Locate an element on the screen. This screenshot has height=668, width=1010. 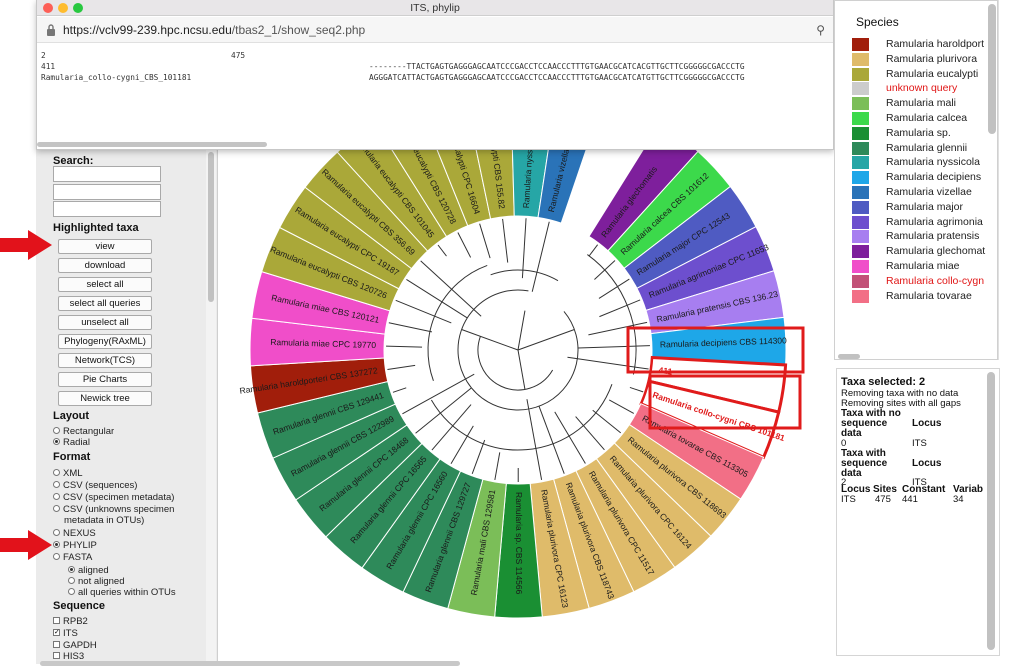
legend-item: Ramularia plurivora is located at coordinates (924, 59).